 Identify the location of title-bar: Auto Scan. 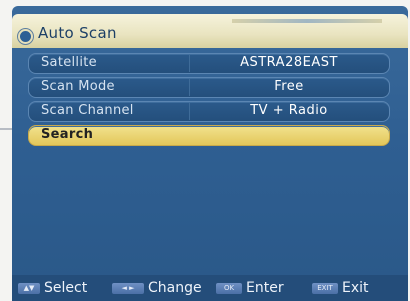
(210, 31).